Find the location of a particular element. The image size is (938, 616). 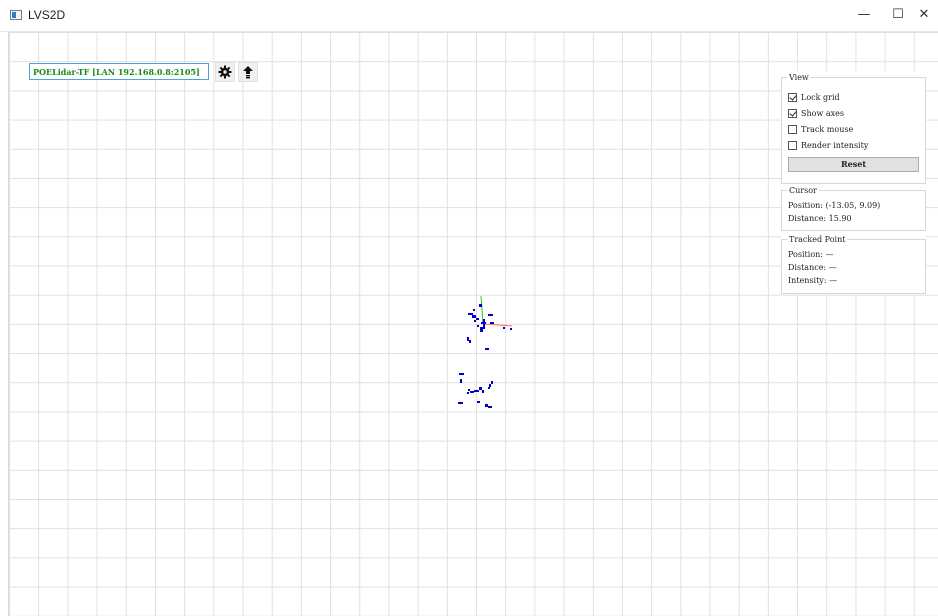

x-axis-line is located at coordinates (497, 325).